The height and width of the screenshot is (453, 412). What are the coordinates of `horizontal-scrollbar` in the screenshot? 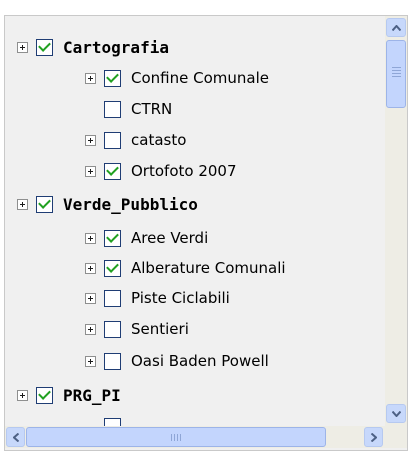 It's located at (195, 437).